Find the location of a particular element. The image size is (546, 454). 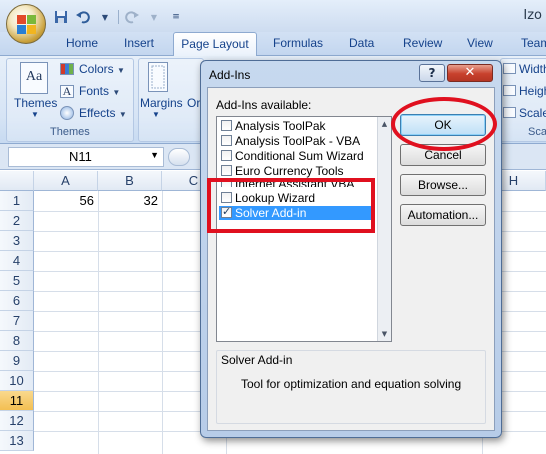

list-item-label: Analysis ToolPak - VBA is located at coordinates (298, 141).